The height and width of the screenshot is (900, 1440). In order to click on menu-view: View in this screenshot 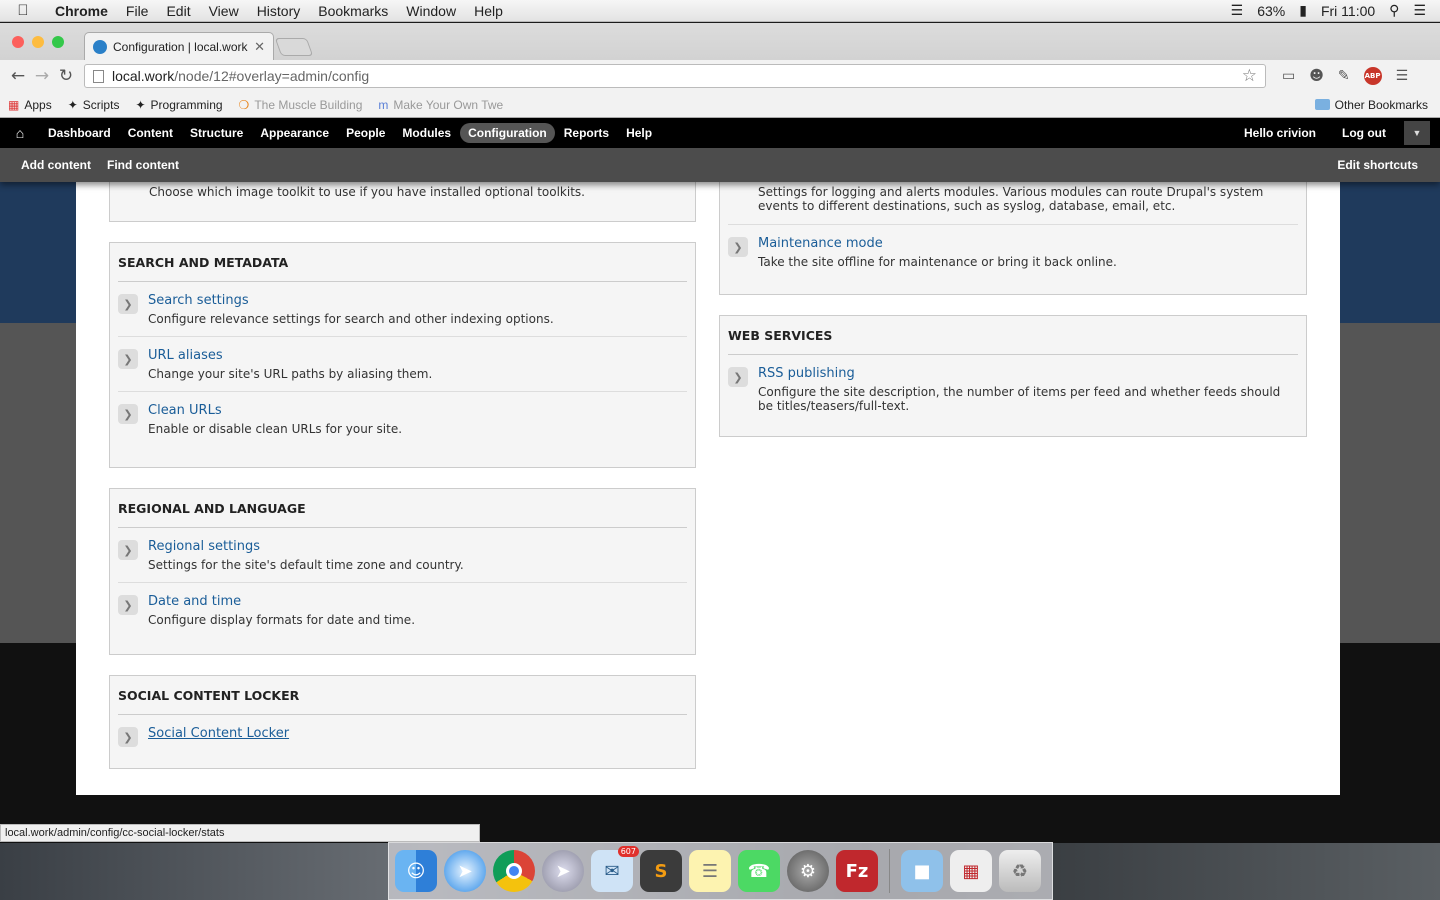, I will do `click(224, 11)`.